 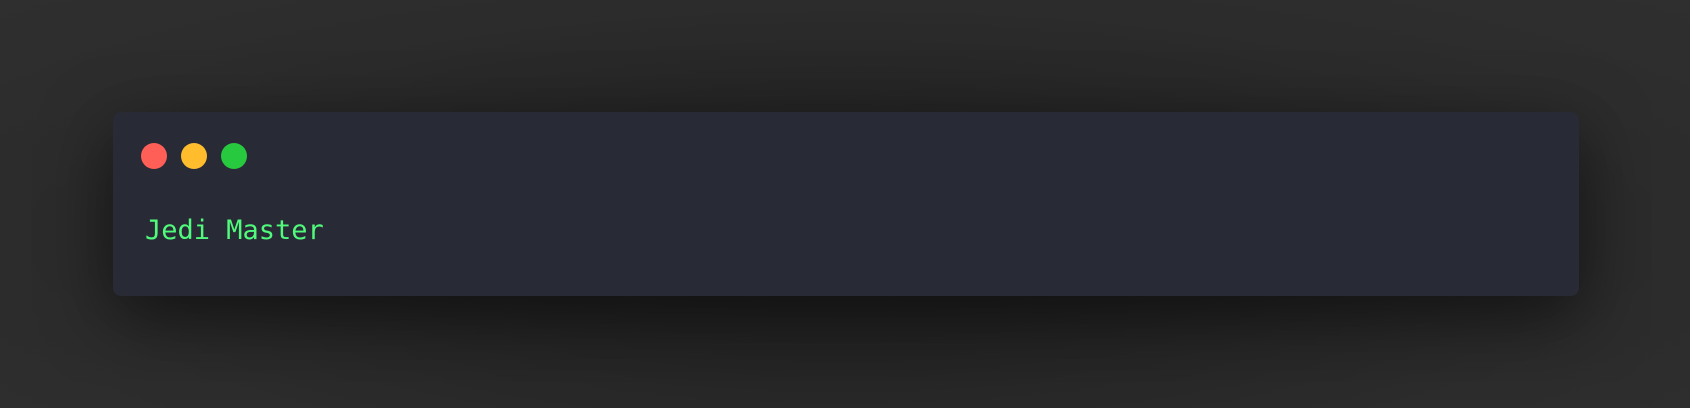 What do you see at coordinates (154, 156) in the screenshot?
I see `close-window-icon` at bounding box center [154, 156].